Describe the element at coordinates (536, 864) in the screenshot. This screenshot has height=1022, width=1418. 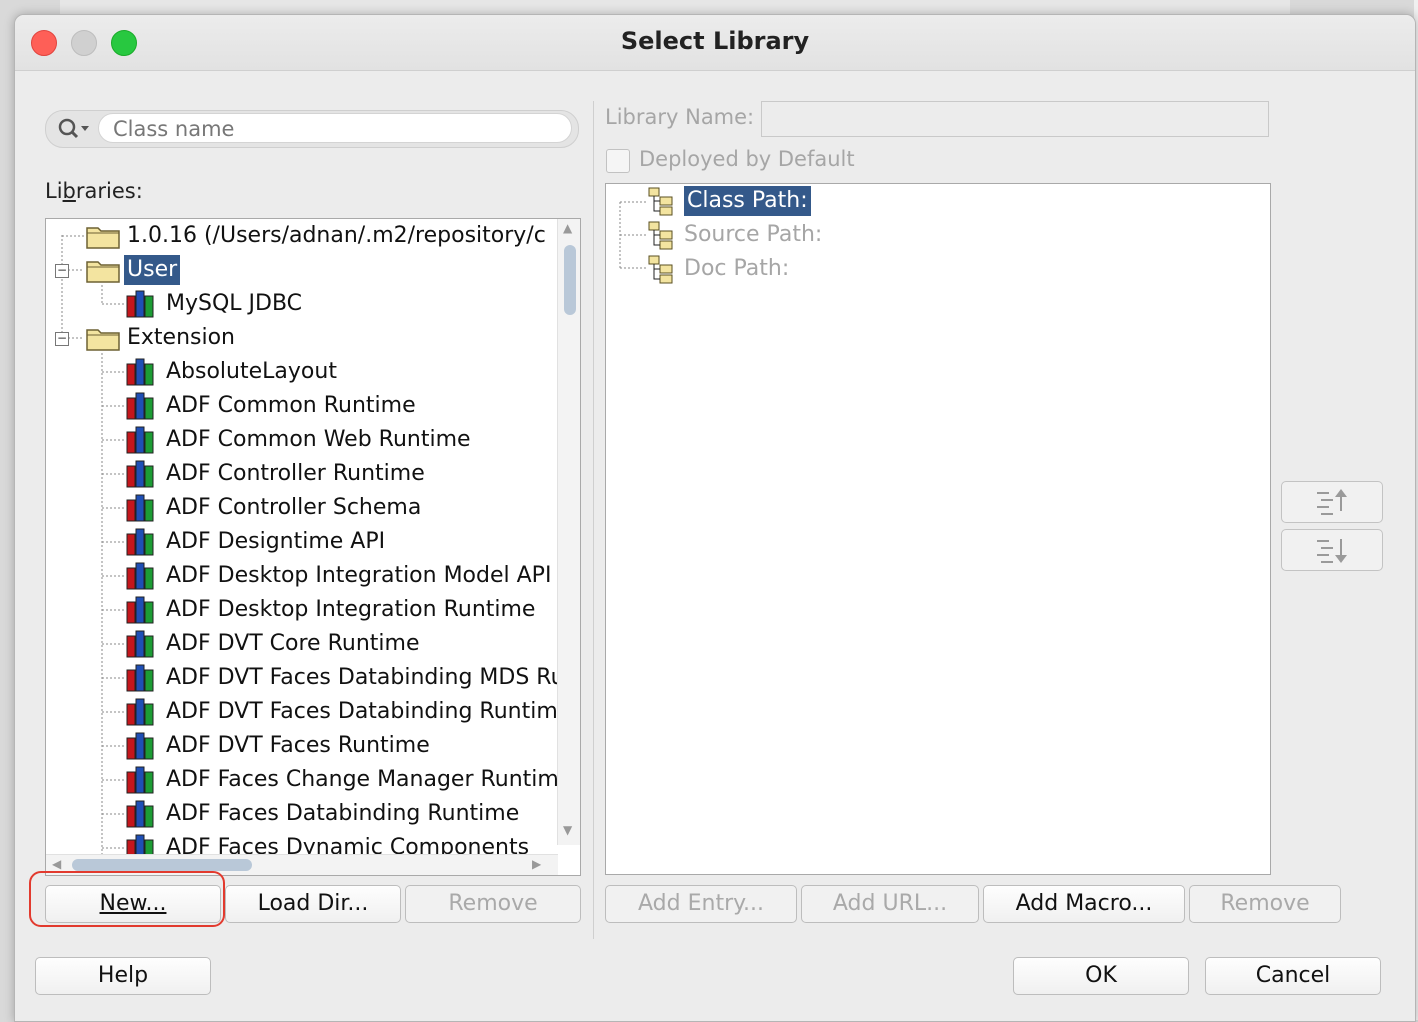
I see `scroll-right-arrow-icon: ▶` at that location.